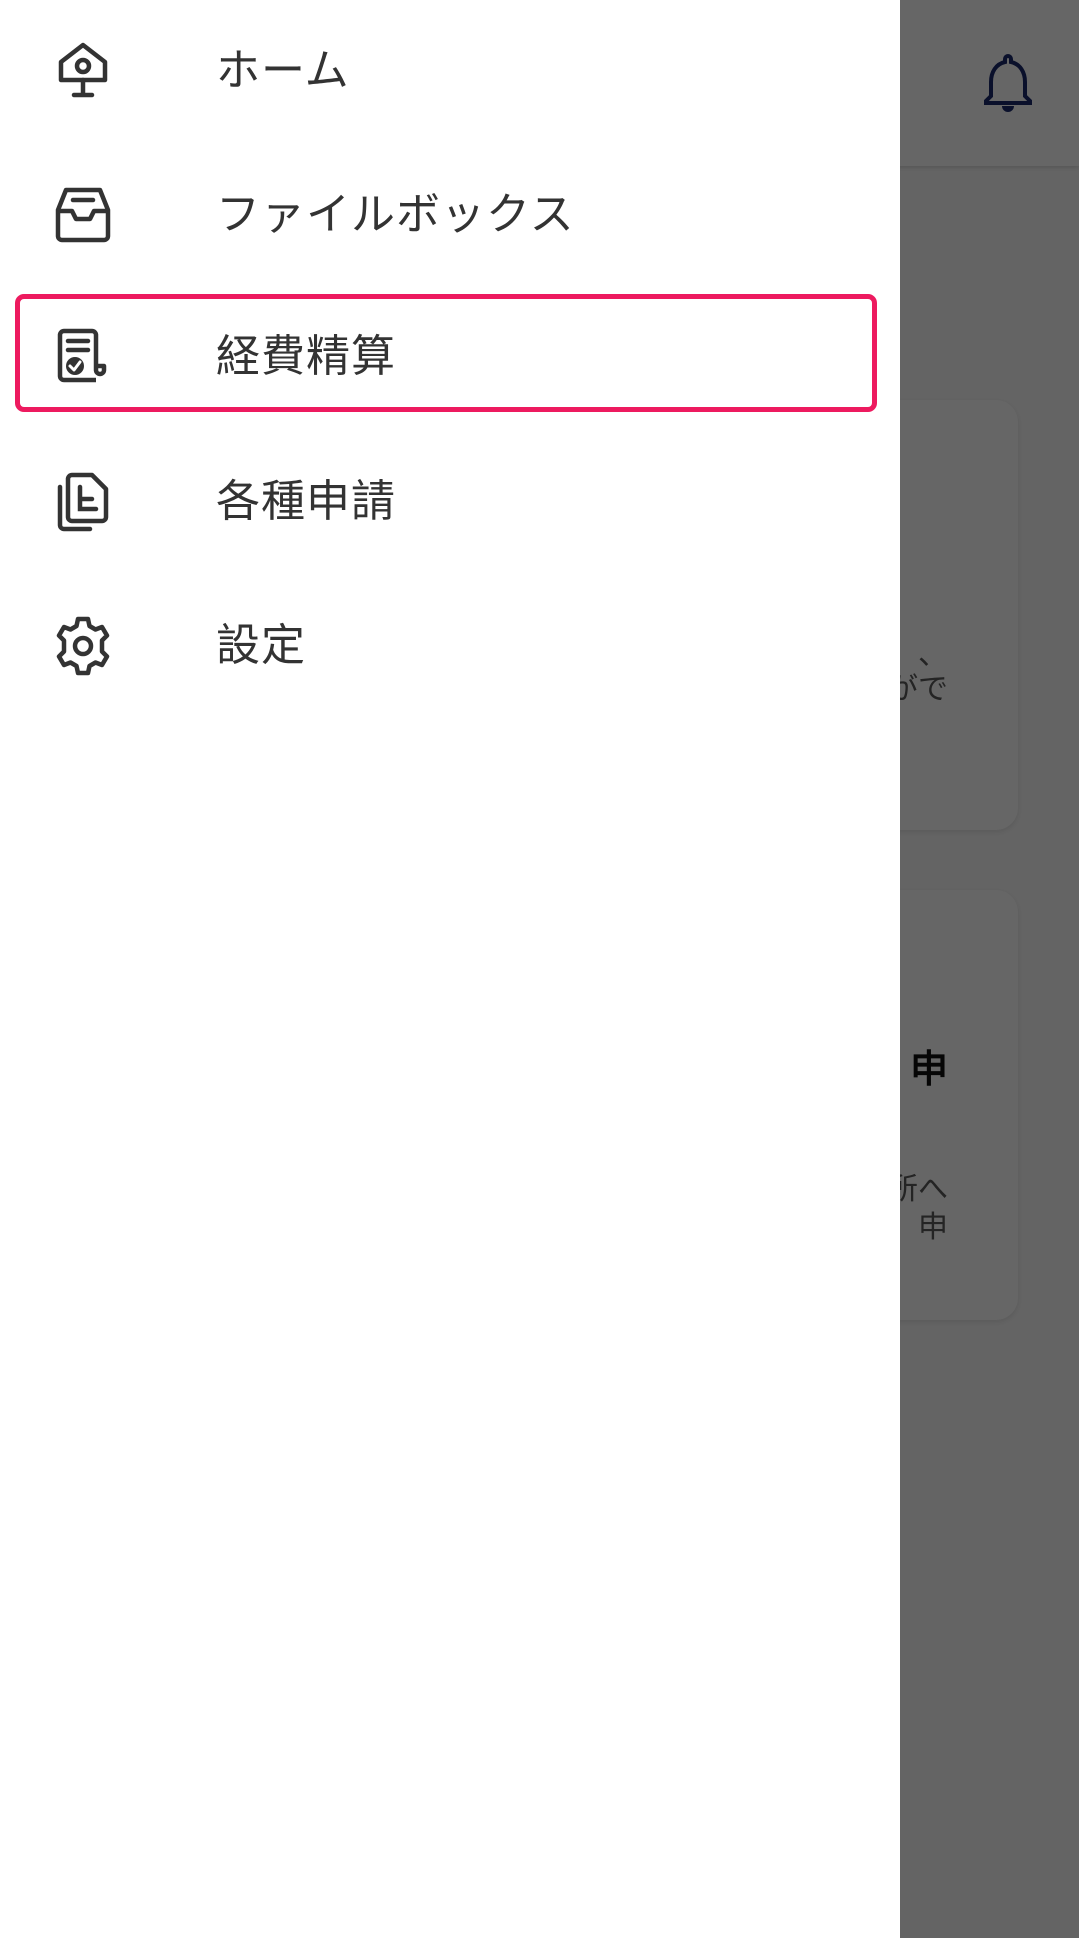 Image resolution: width=1079 pixels, height=1938 pixels. What do you see at coordinates (450, 71) in the screenshot?
I see `drawer-item-home: ホーム` at bounding box center [450, 71].